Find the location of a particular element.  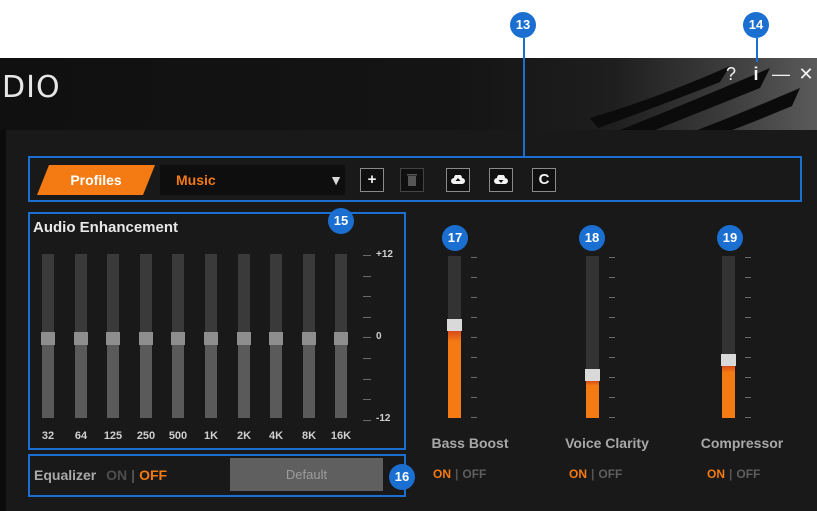

compressor-on: ON is located at coordinates (716, 474).